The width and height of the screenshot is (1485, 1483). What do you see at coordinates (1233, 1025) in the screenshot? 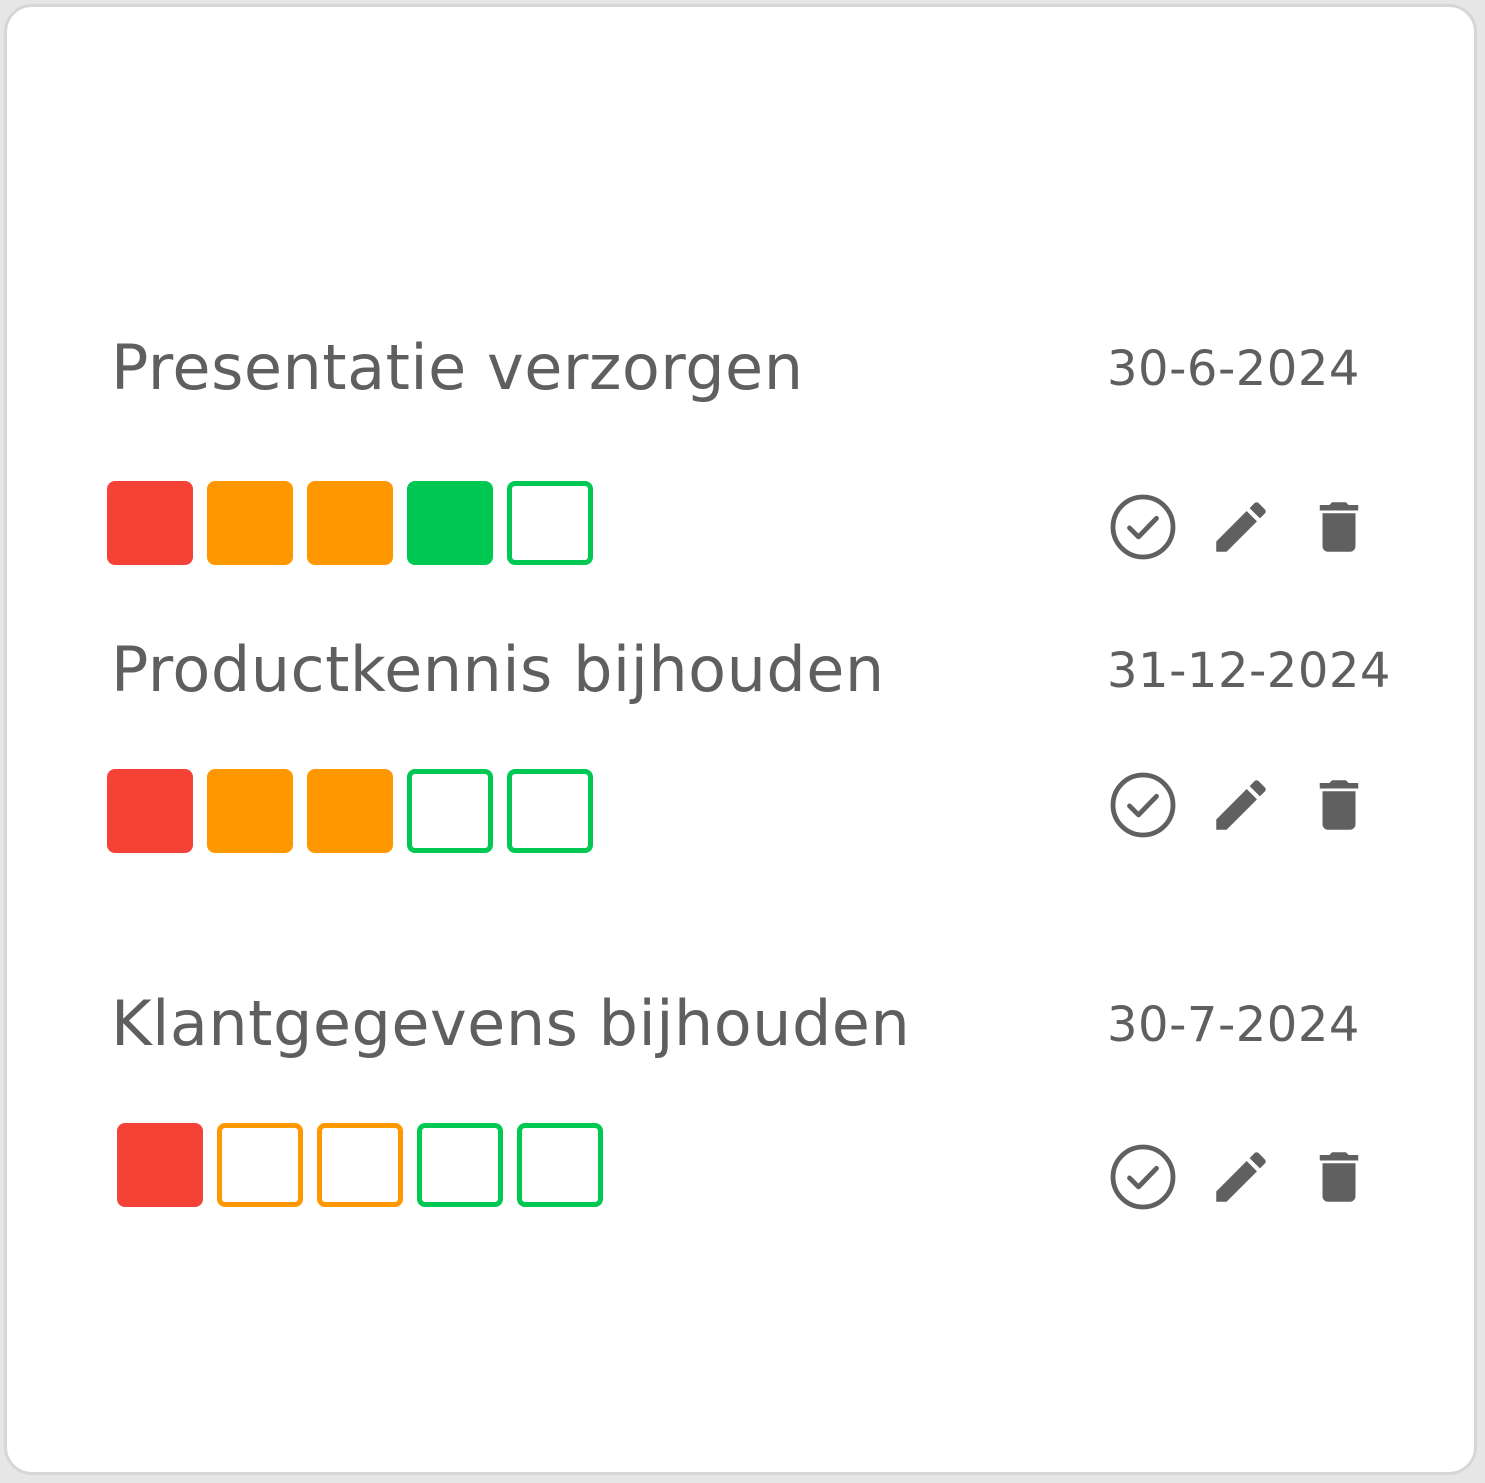
I see `task-due-date: 30-7-2024` at bounding box center [1233, 1025].